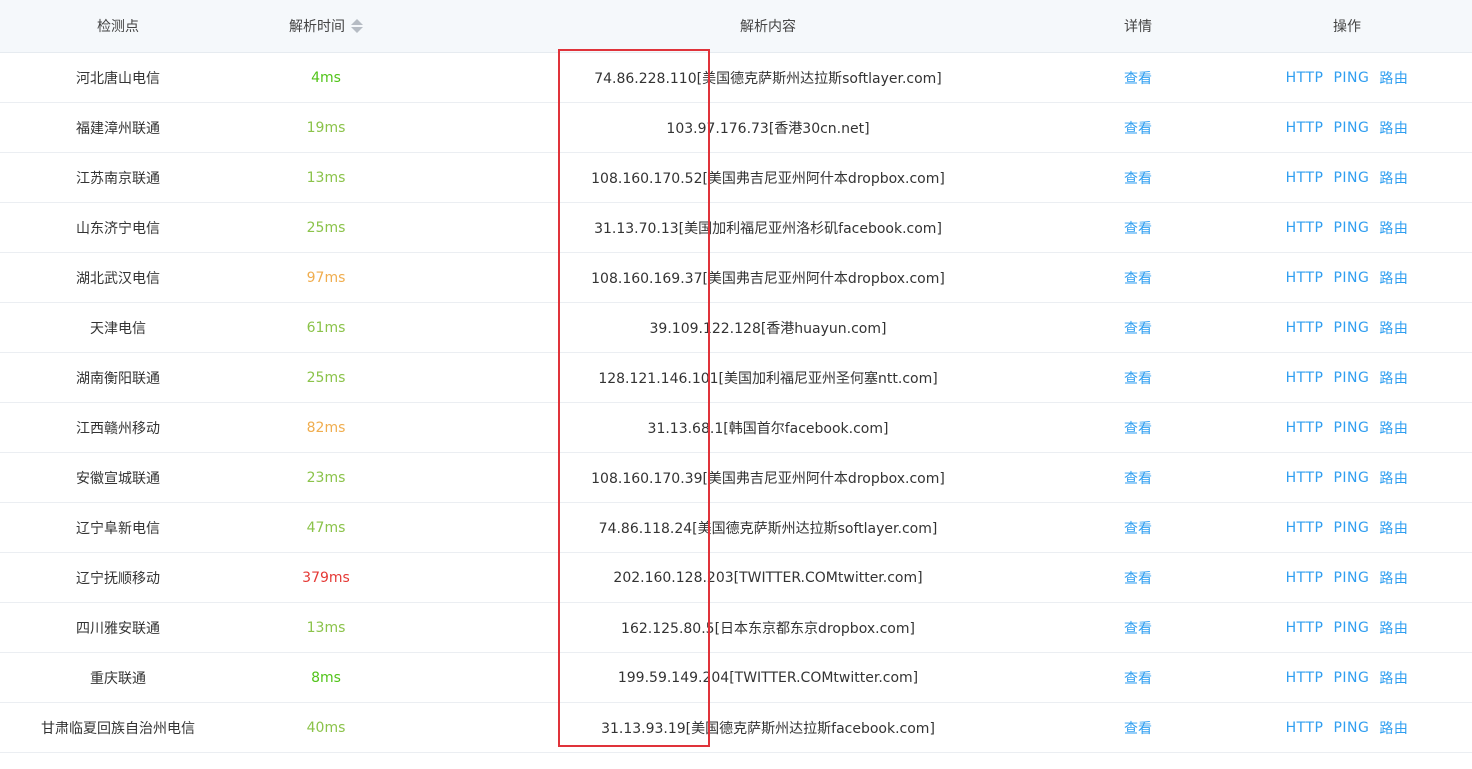 The image size is (1472, 769). I want to click on node-cell: 山东济宁电信, so click(118, 228).